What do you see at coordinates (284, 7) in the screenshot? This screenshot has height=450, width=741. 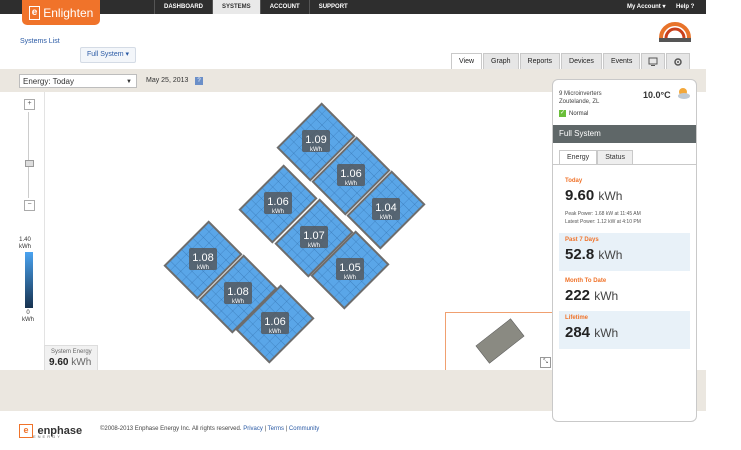 I see `nav-account: ACCOUNT` at bounding box center [284, 7].